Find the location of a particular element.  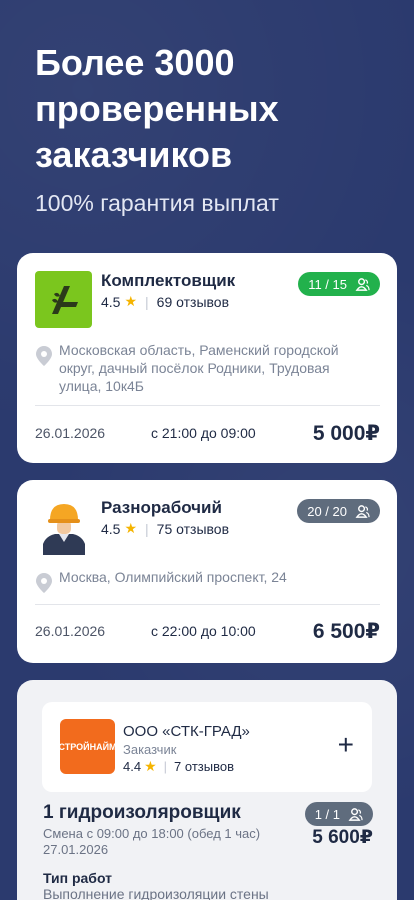

location-text: Москва, Олимпийский проспект, 24 is located at coordinates (173, 577).